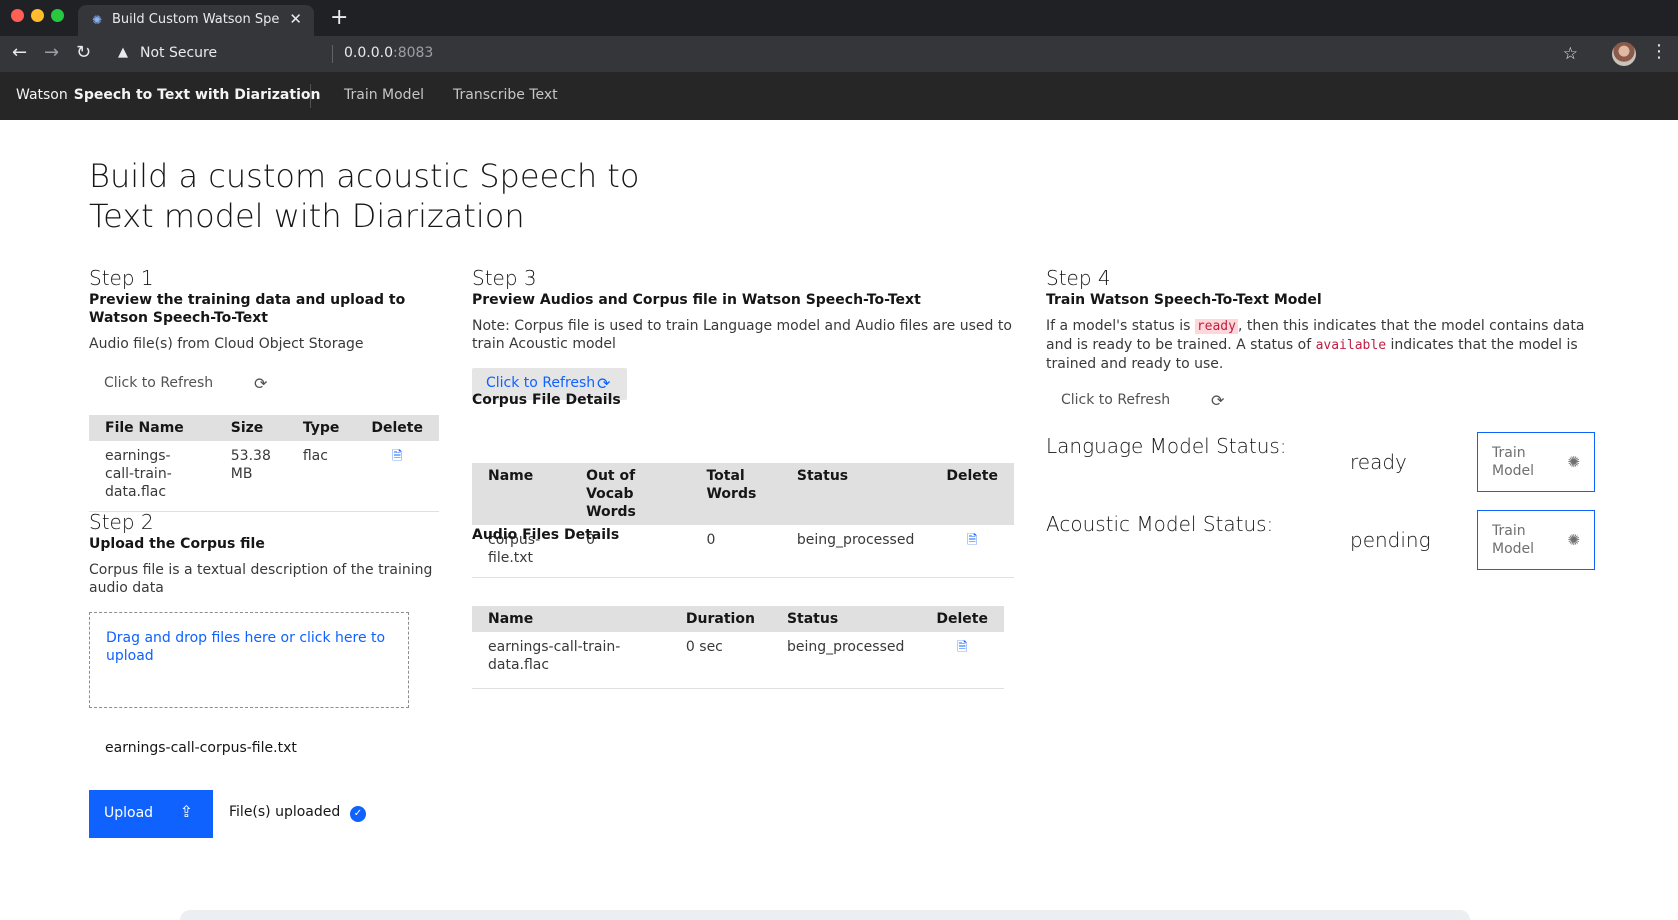  What do you see at coordinates (121, 278) in the screenshot?
I see `step1-heading: Step 1` at bounding box center [121, 278].